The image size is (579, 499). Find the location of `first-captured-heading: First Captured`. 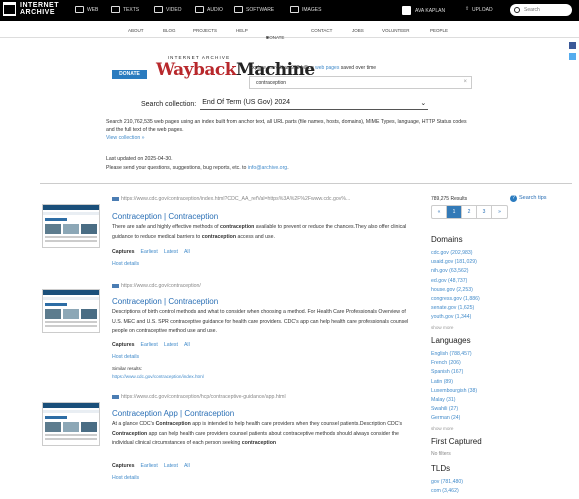

first-captured-heading: First Captured is located at coordinates (456, 441).